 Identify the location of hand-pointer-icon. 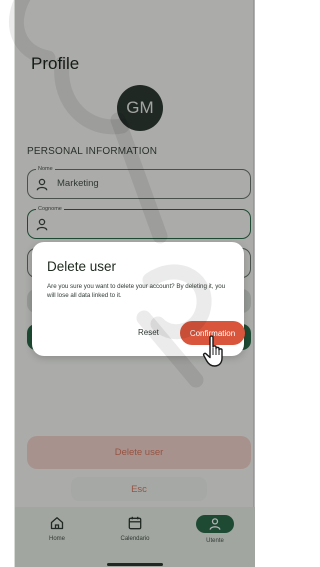
(212, 351).